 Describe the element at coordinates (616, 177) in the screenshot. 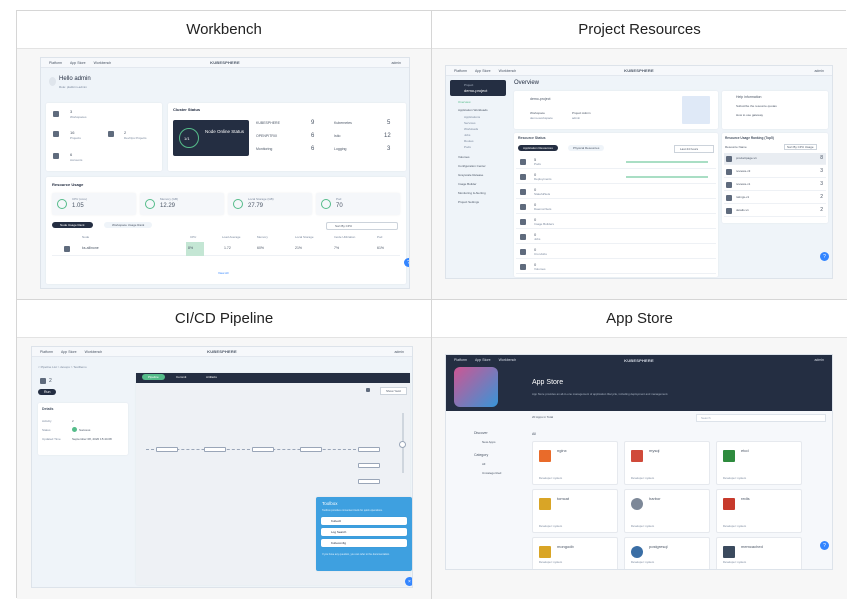

I see `list-item: 0 Deployments` at that location.